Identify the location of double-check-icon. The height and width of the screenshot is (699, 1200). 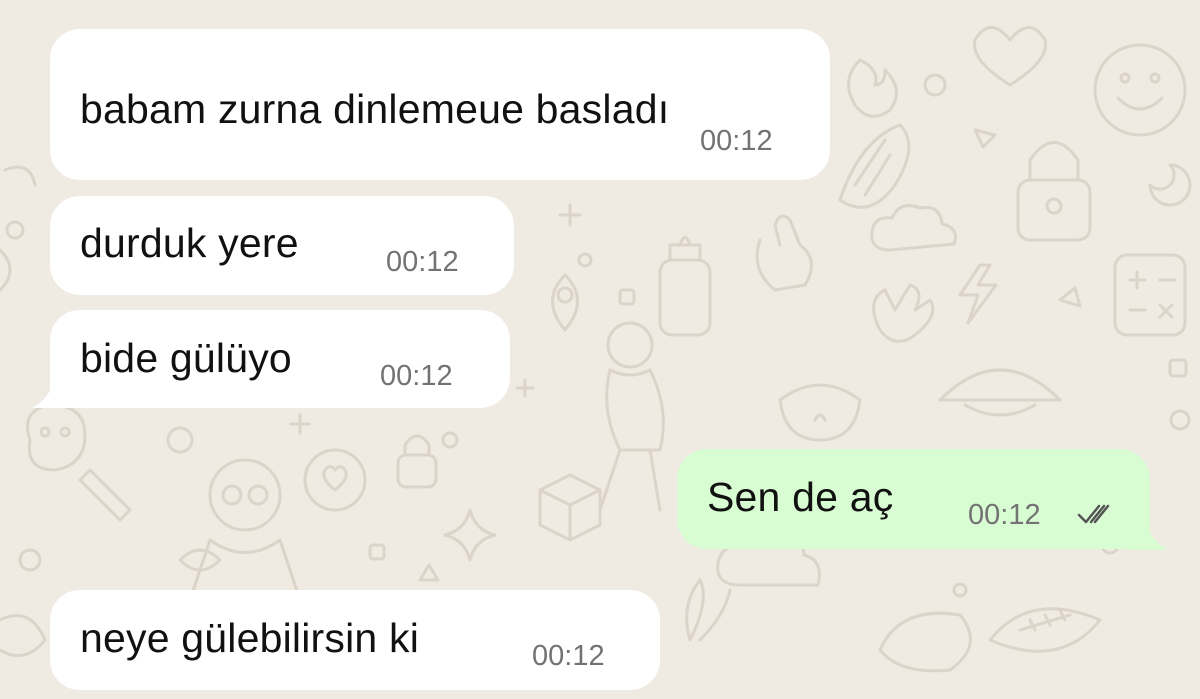
(1093, 514).